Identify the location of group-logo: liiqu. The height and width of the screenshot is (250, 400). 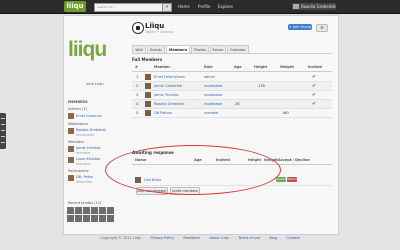
(87, 49).